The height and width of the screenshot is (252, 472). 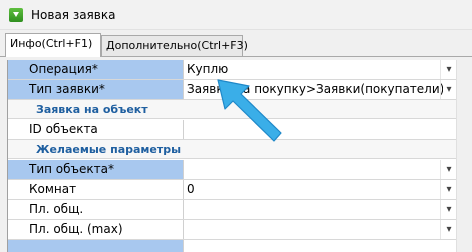 What do you see at coordinates (53, 45) in the screenshot?
I see `tab-info: Инфо(Ctrl+F1)` at bounding box center [53, 45].